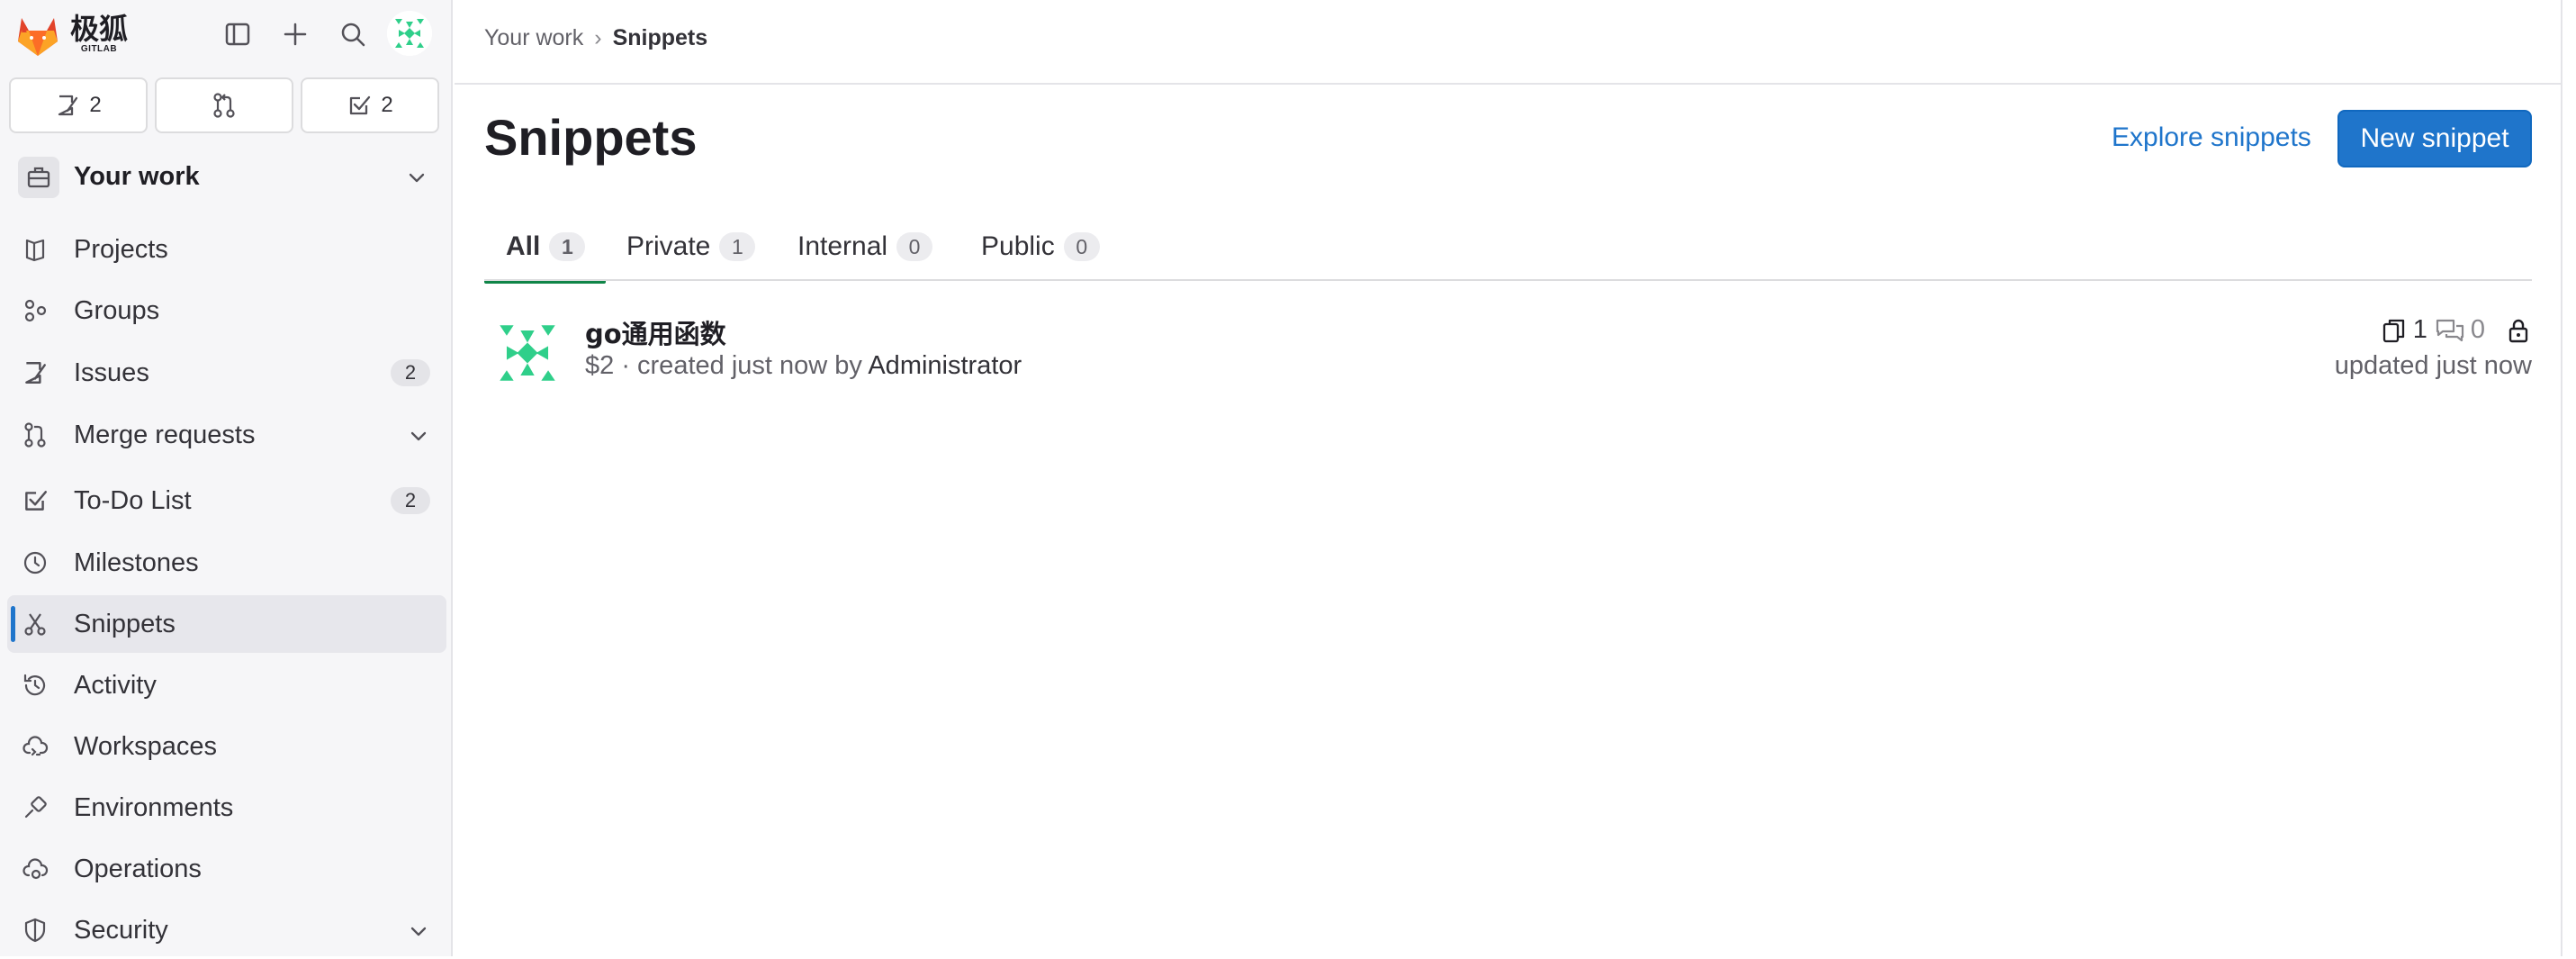 This screenshot has width=2576, height=959. What do you see at coordinates (226, 250) in the screenshot?
I see `nav-item-projects: Projects` at bounding box center [226, 250].